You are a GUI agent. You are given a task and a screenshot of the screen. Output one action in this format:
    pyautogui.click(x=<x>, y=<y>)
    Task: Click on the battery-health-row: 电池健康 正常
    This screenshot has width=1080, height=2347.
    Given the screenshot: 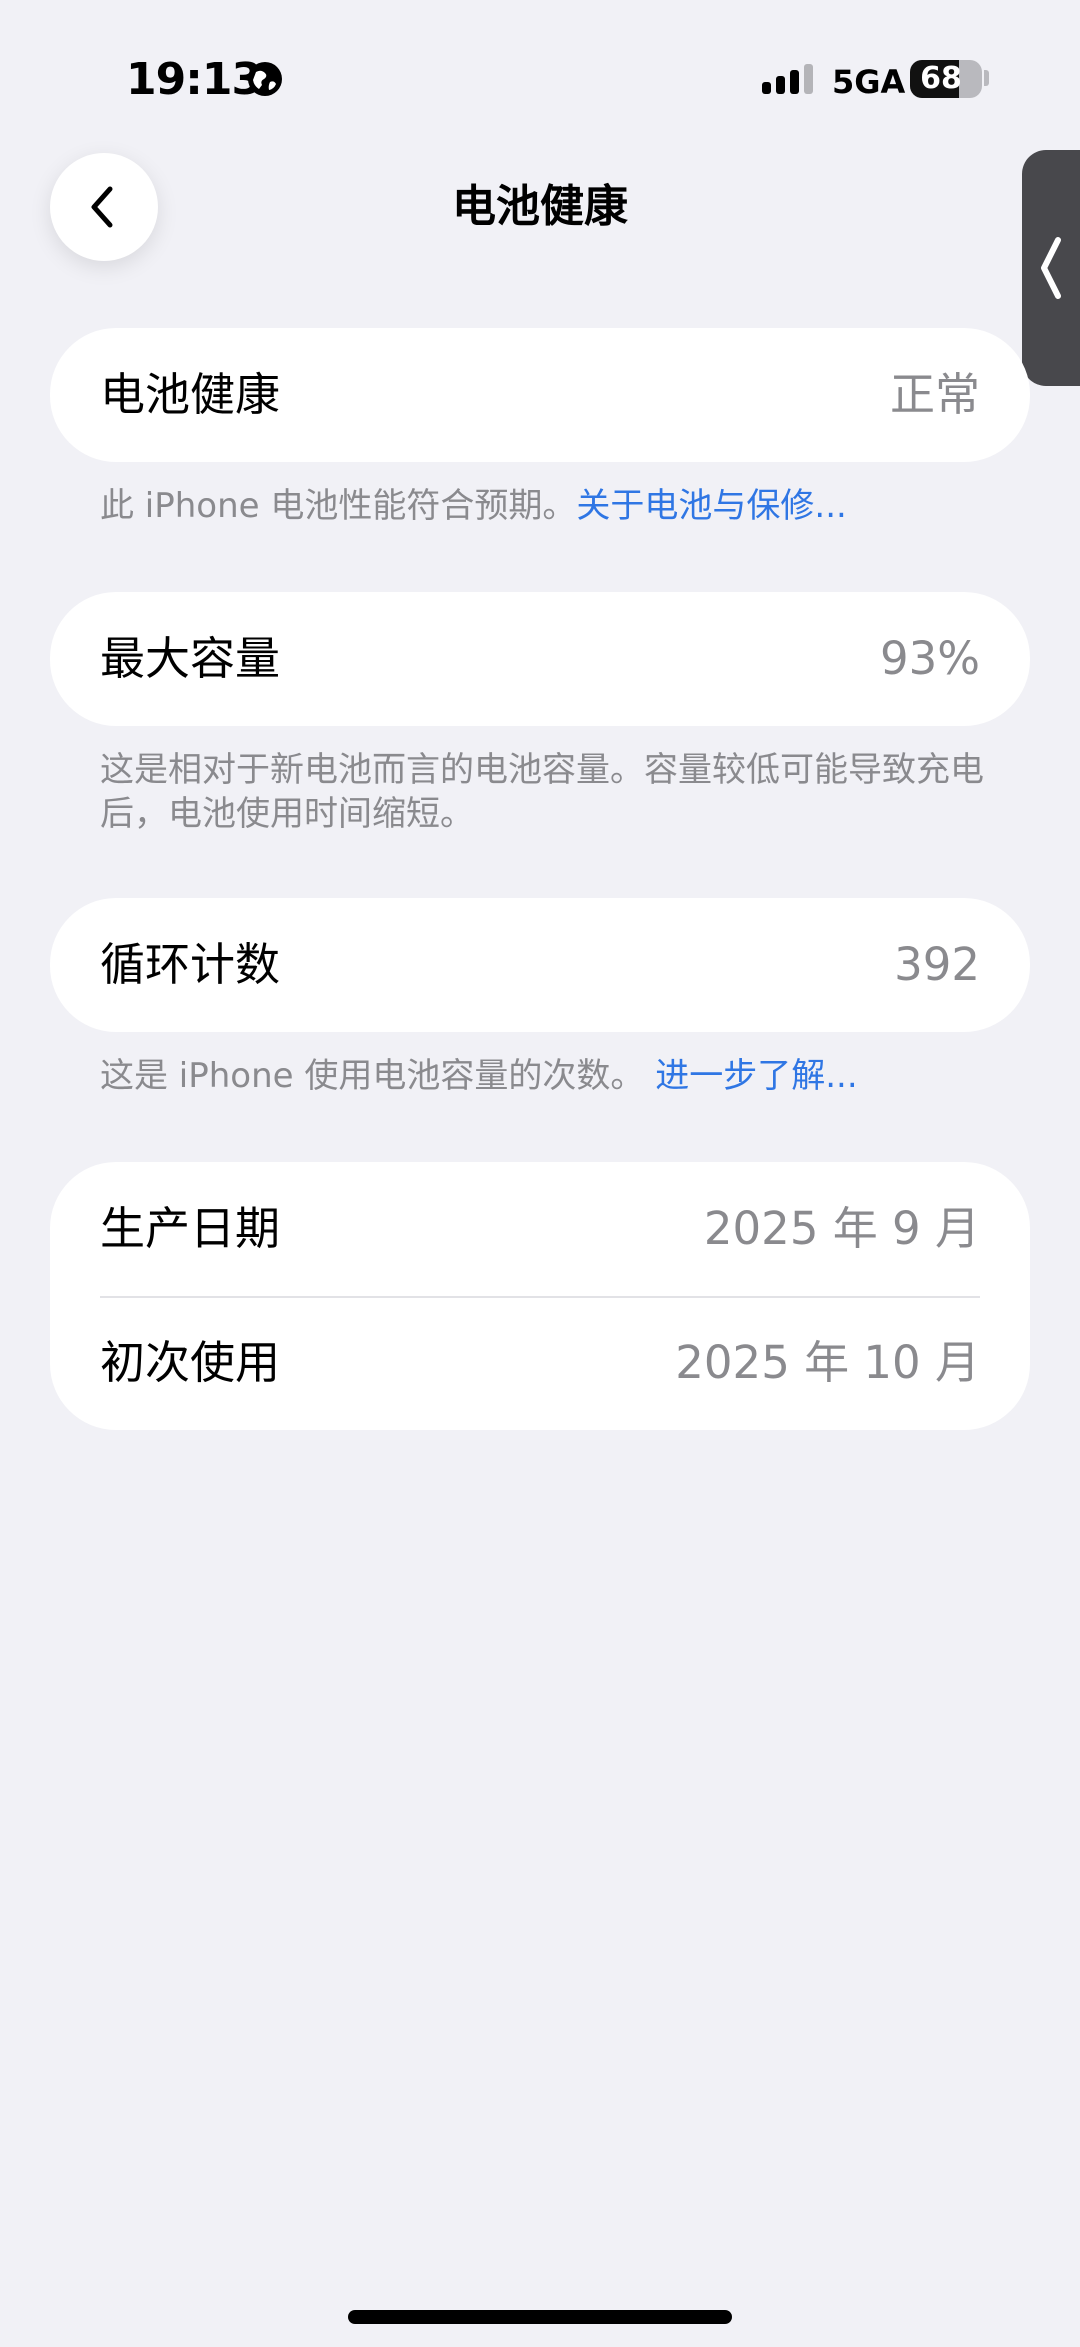 What is the action you would take?
    pyautogui.click(x=540, y=395)
    